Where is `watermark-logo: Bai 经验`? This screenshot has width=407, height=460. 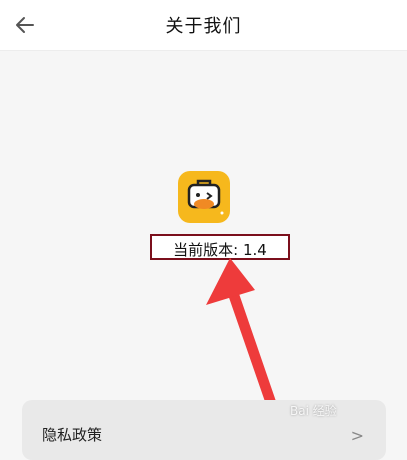 watermark-logo: Bai 经验 is located at coordinates (313, 411).